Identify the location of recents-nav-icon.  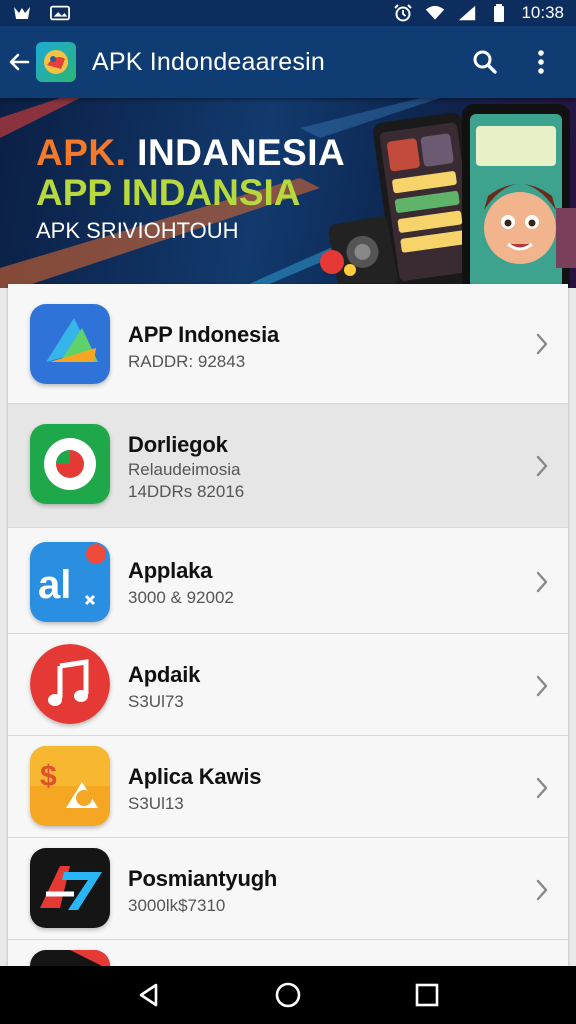
(427, 995).